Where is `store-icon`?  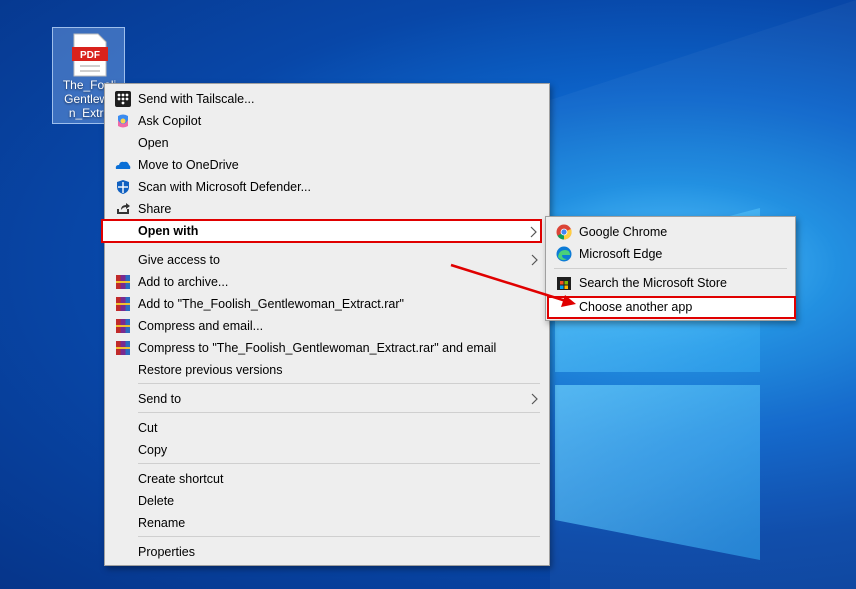
store-icon is located at coordinates (564, 283).